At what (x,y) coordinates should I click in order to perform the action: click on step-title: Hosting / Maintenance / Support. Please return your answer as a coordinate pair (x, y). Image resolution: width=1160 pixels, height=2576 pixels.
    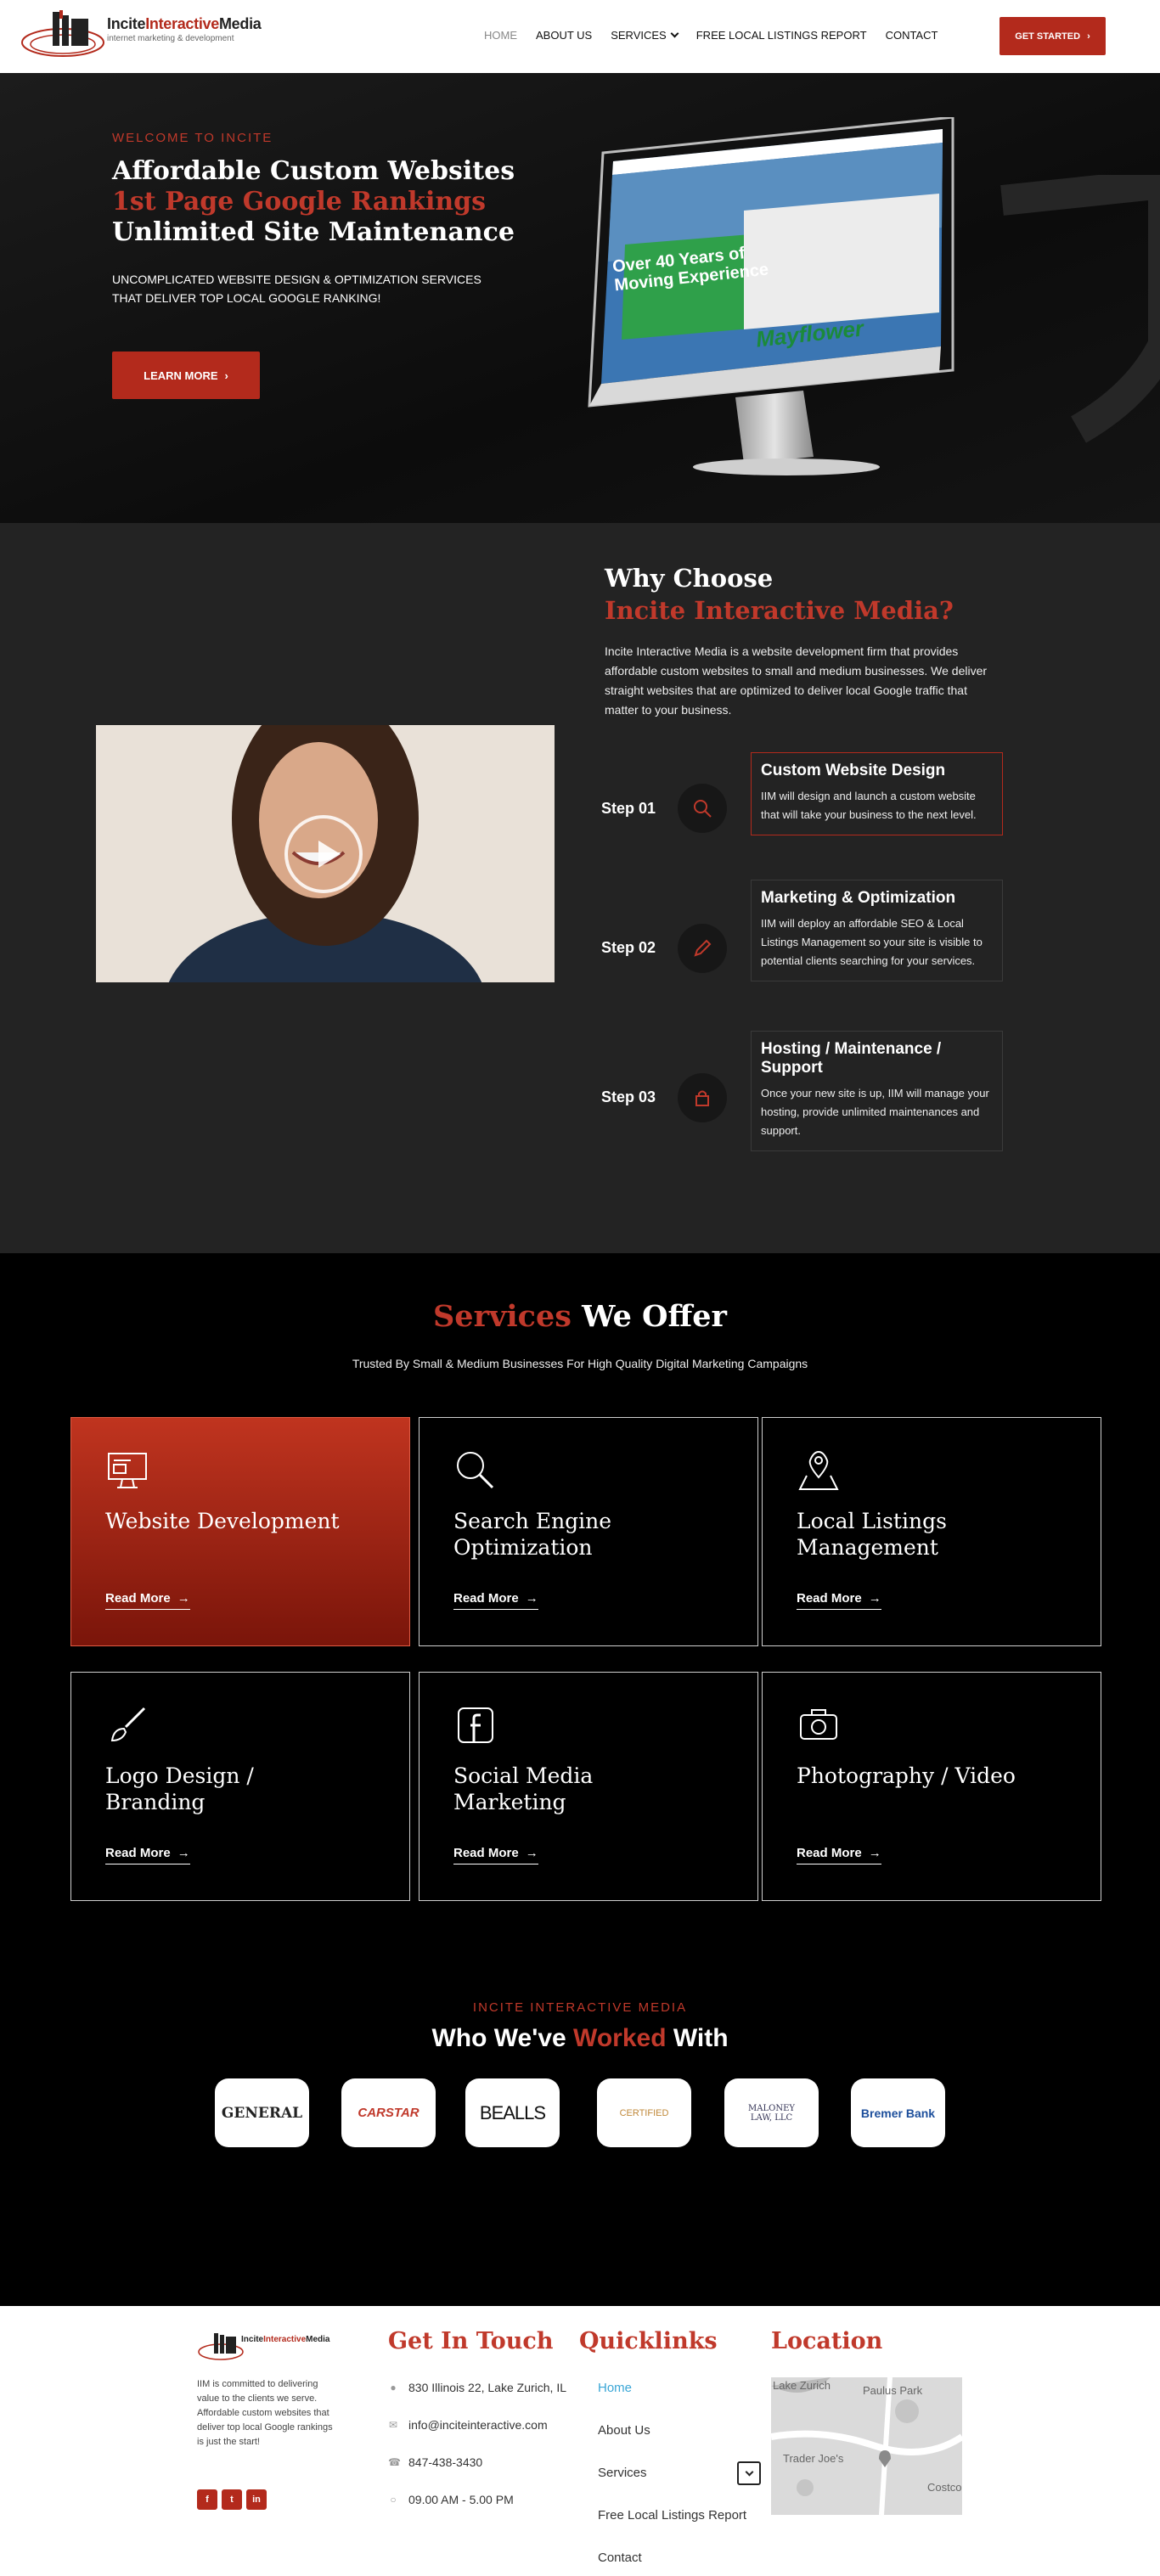
    Looking at the image, I should click on (851, 1058).